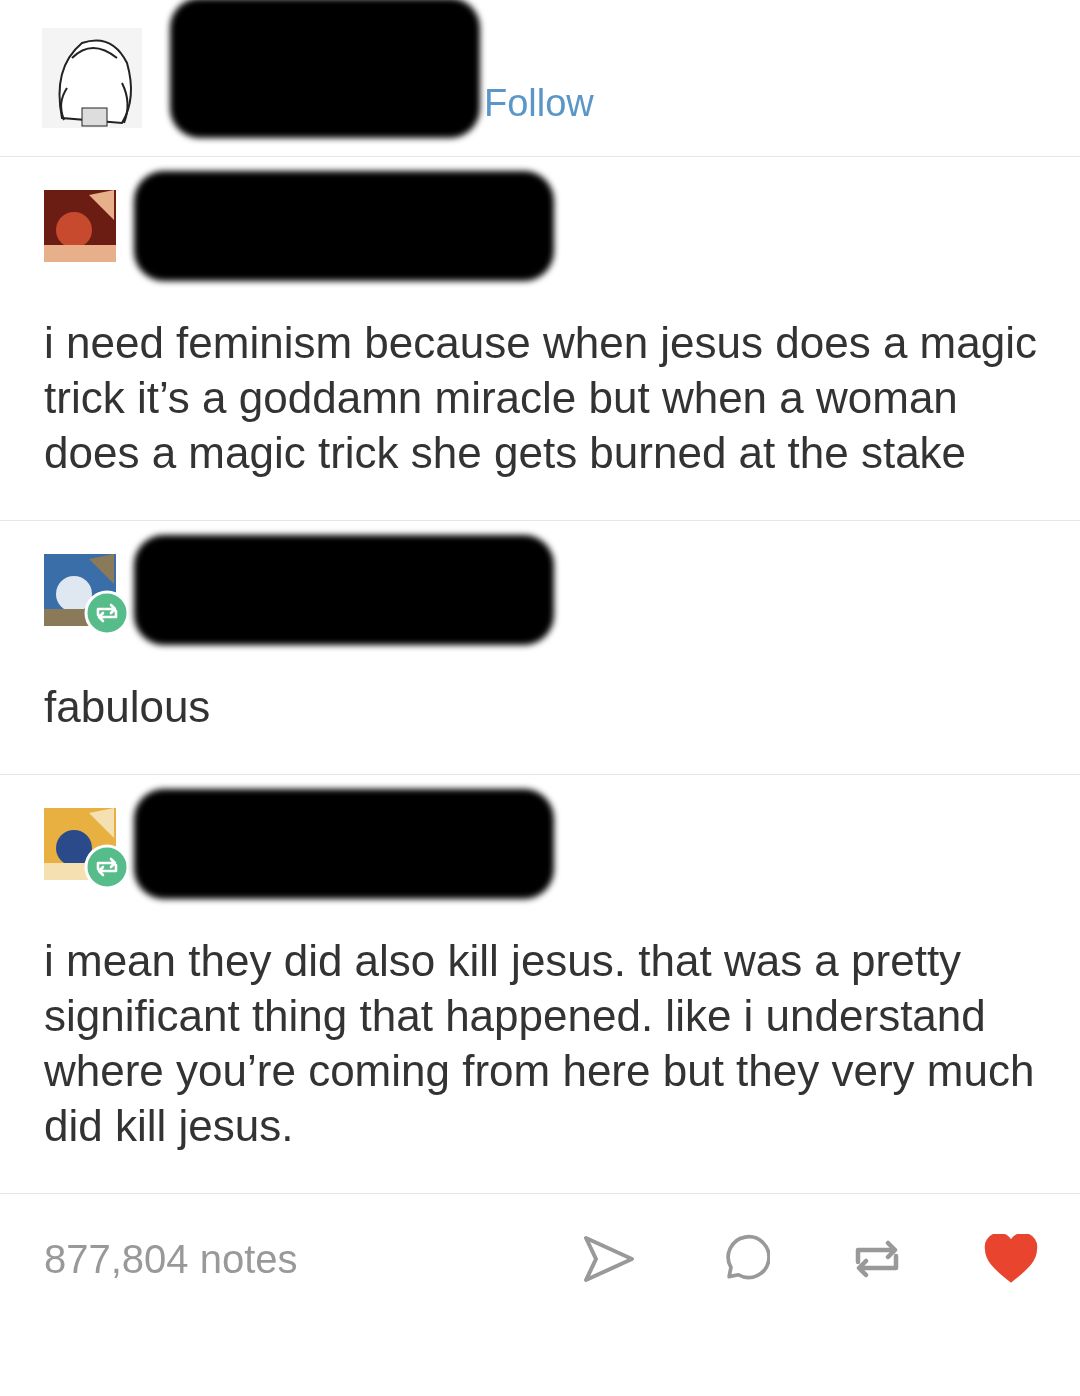 Image resolution: width=1080 pixels, height=1396 pixels. What do you see at coordinates (609, 1259) in the screenshot?
I see `share-icon` at bounding box center [609, 1259].